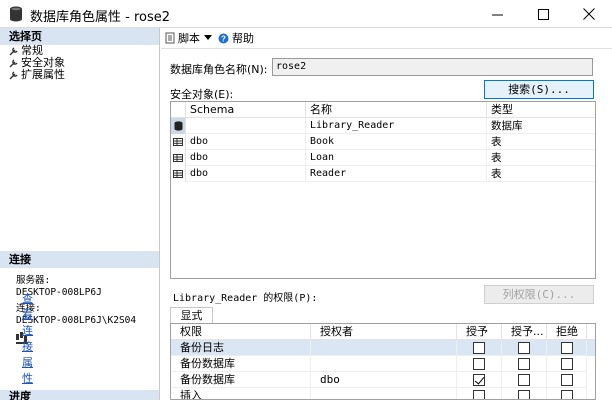 The width and height of the screenshot is (612, 400). I want to click on view-connection-properties-link: 查看连接属性, so click(24, 338).